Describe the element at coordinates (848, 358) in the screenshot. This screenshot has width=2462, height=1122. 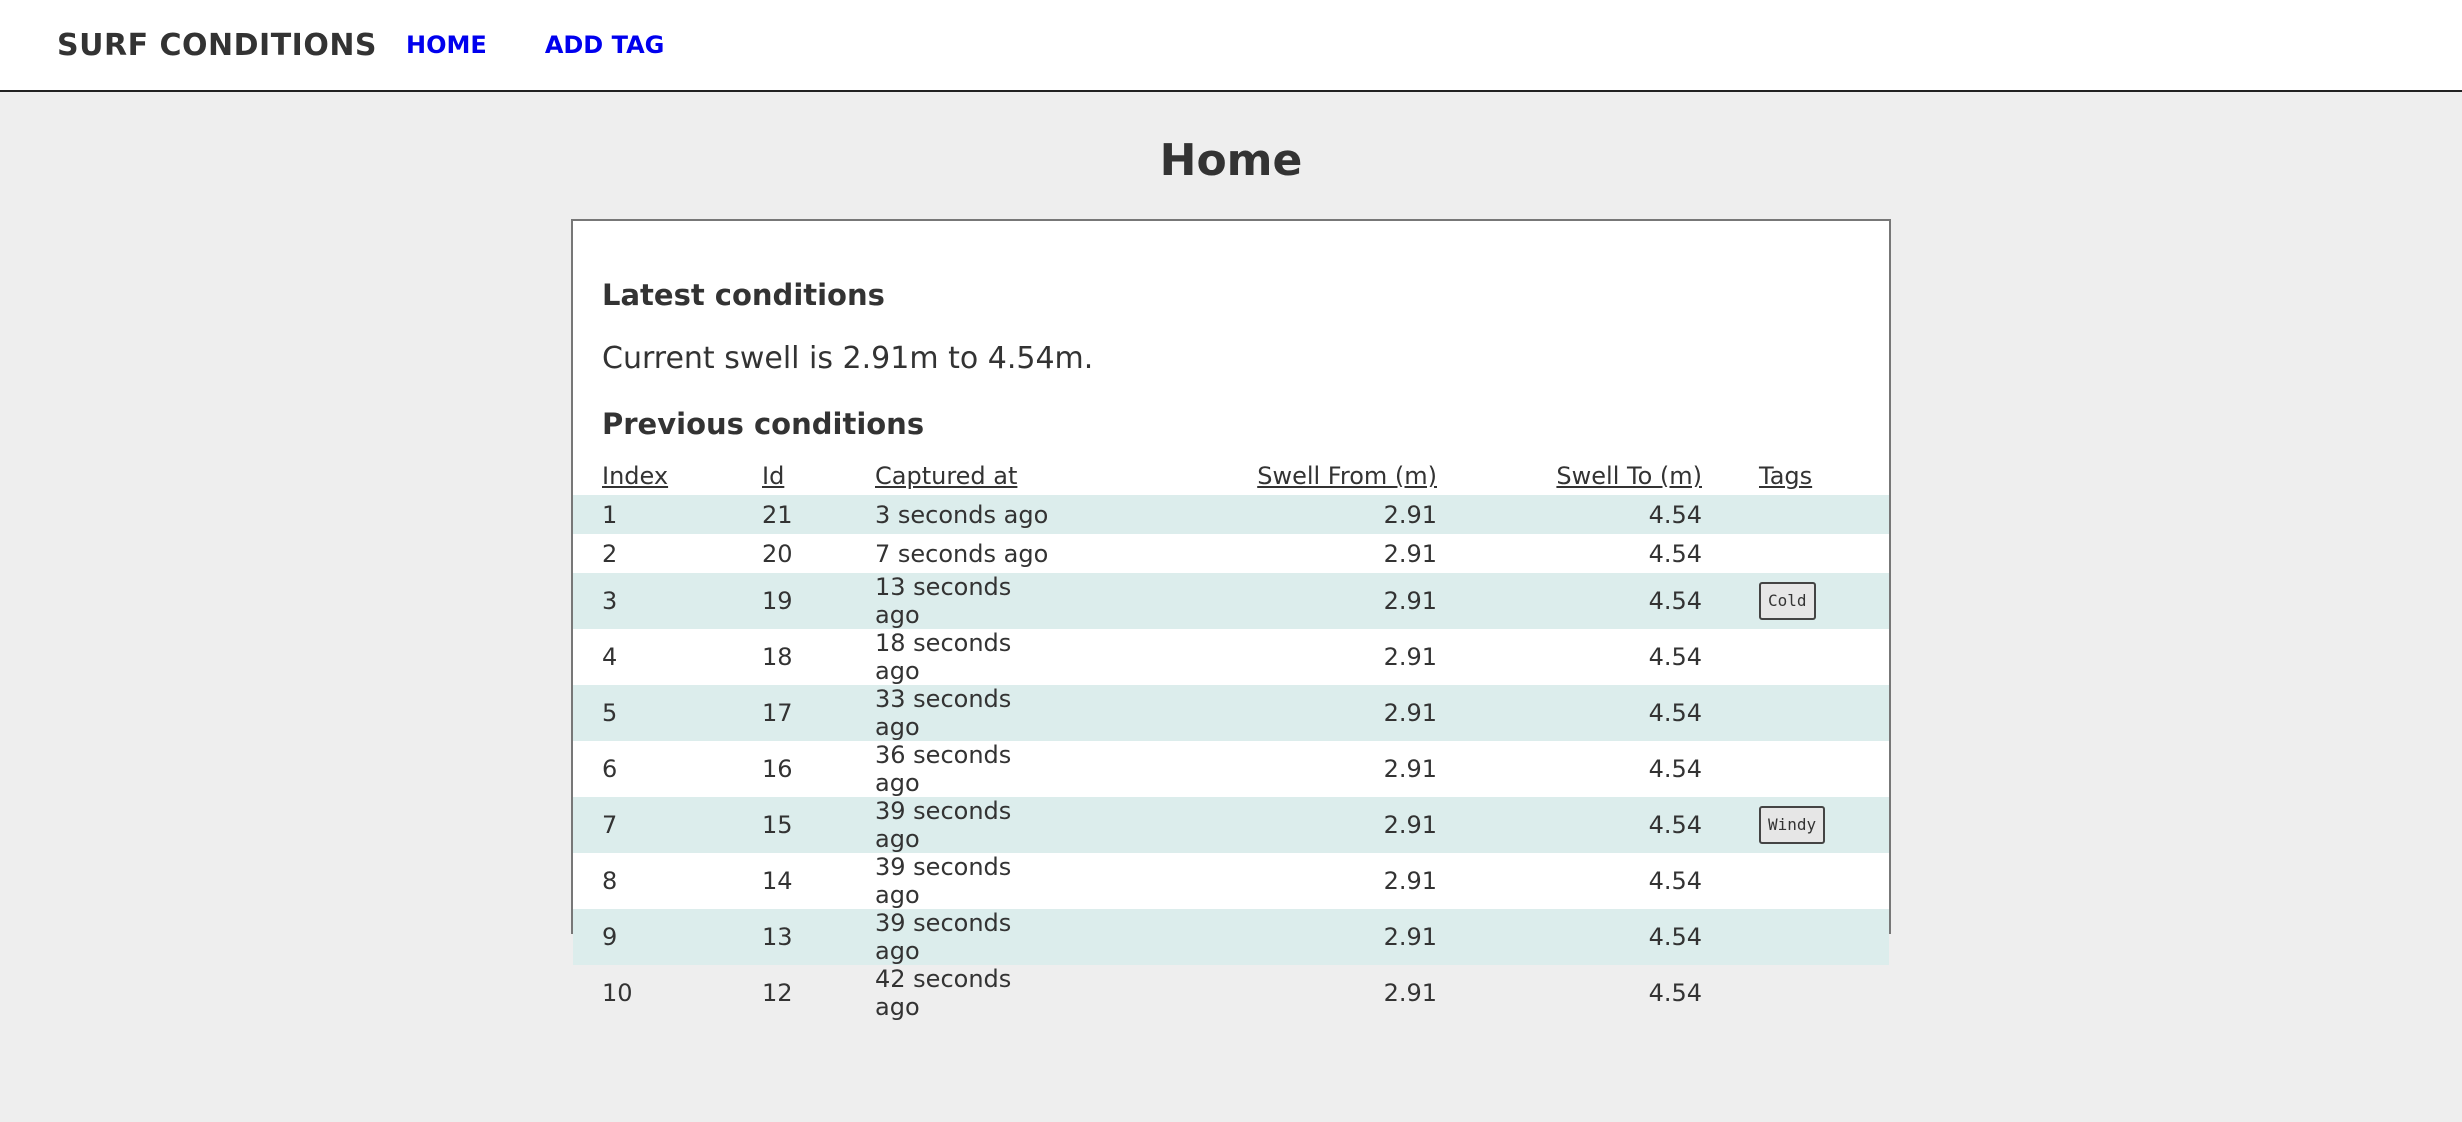
I see `current-swell-text: Current swell is 2.91m to 4.54m.` at that location.